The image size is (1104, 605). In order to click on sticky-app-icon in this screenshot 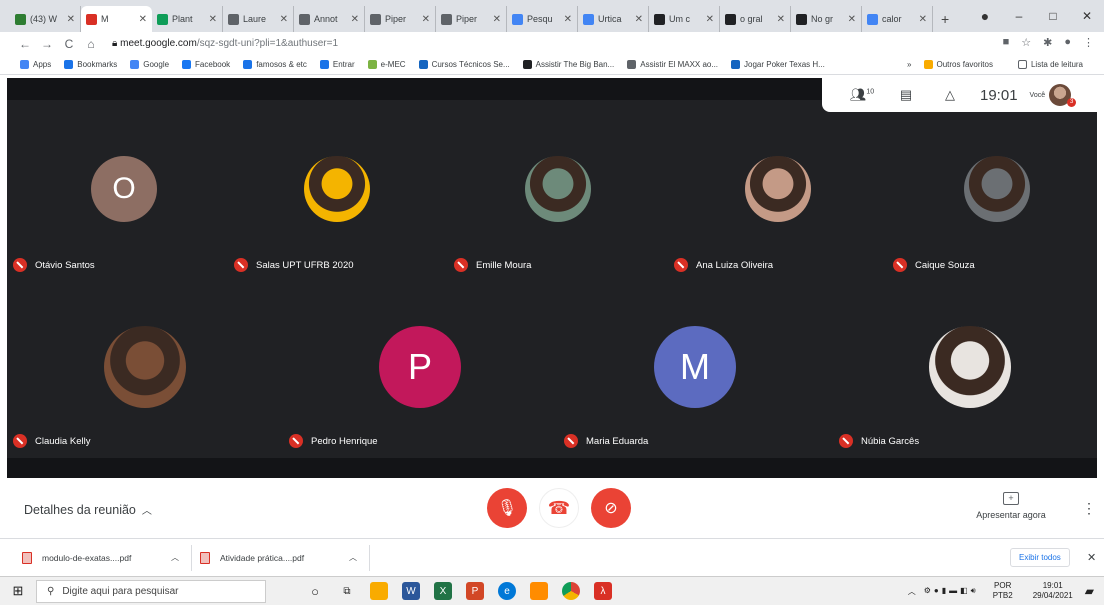, I will do `click(539, 591)`.